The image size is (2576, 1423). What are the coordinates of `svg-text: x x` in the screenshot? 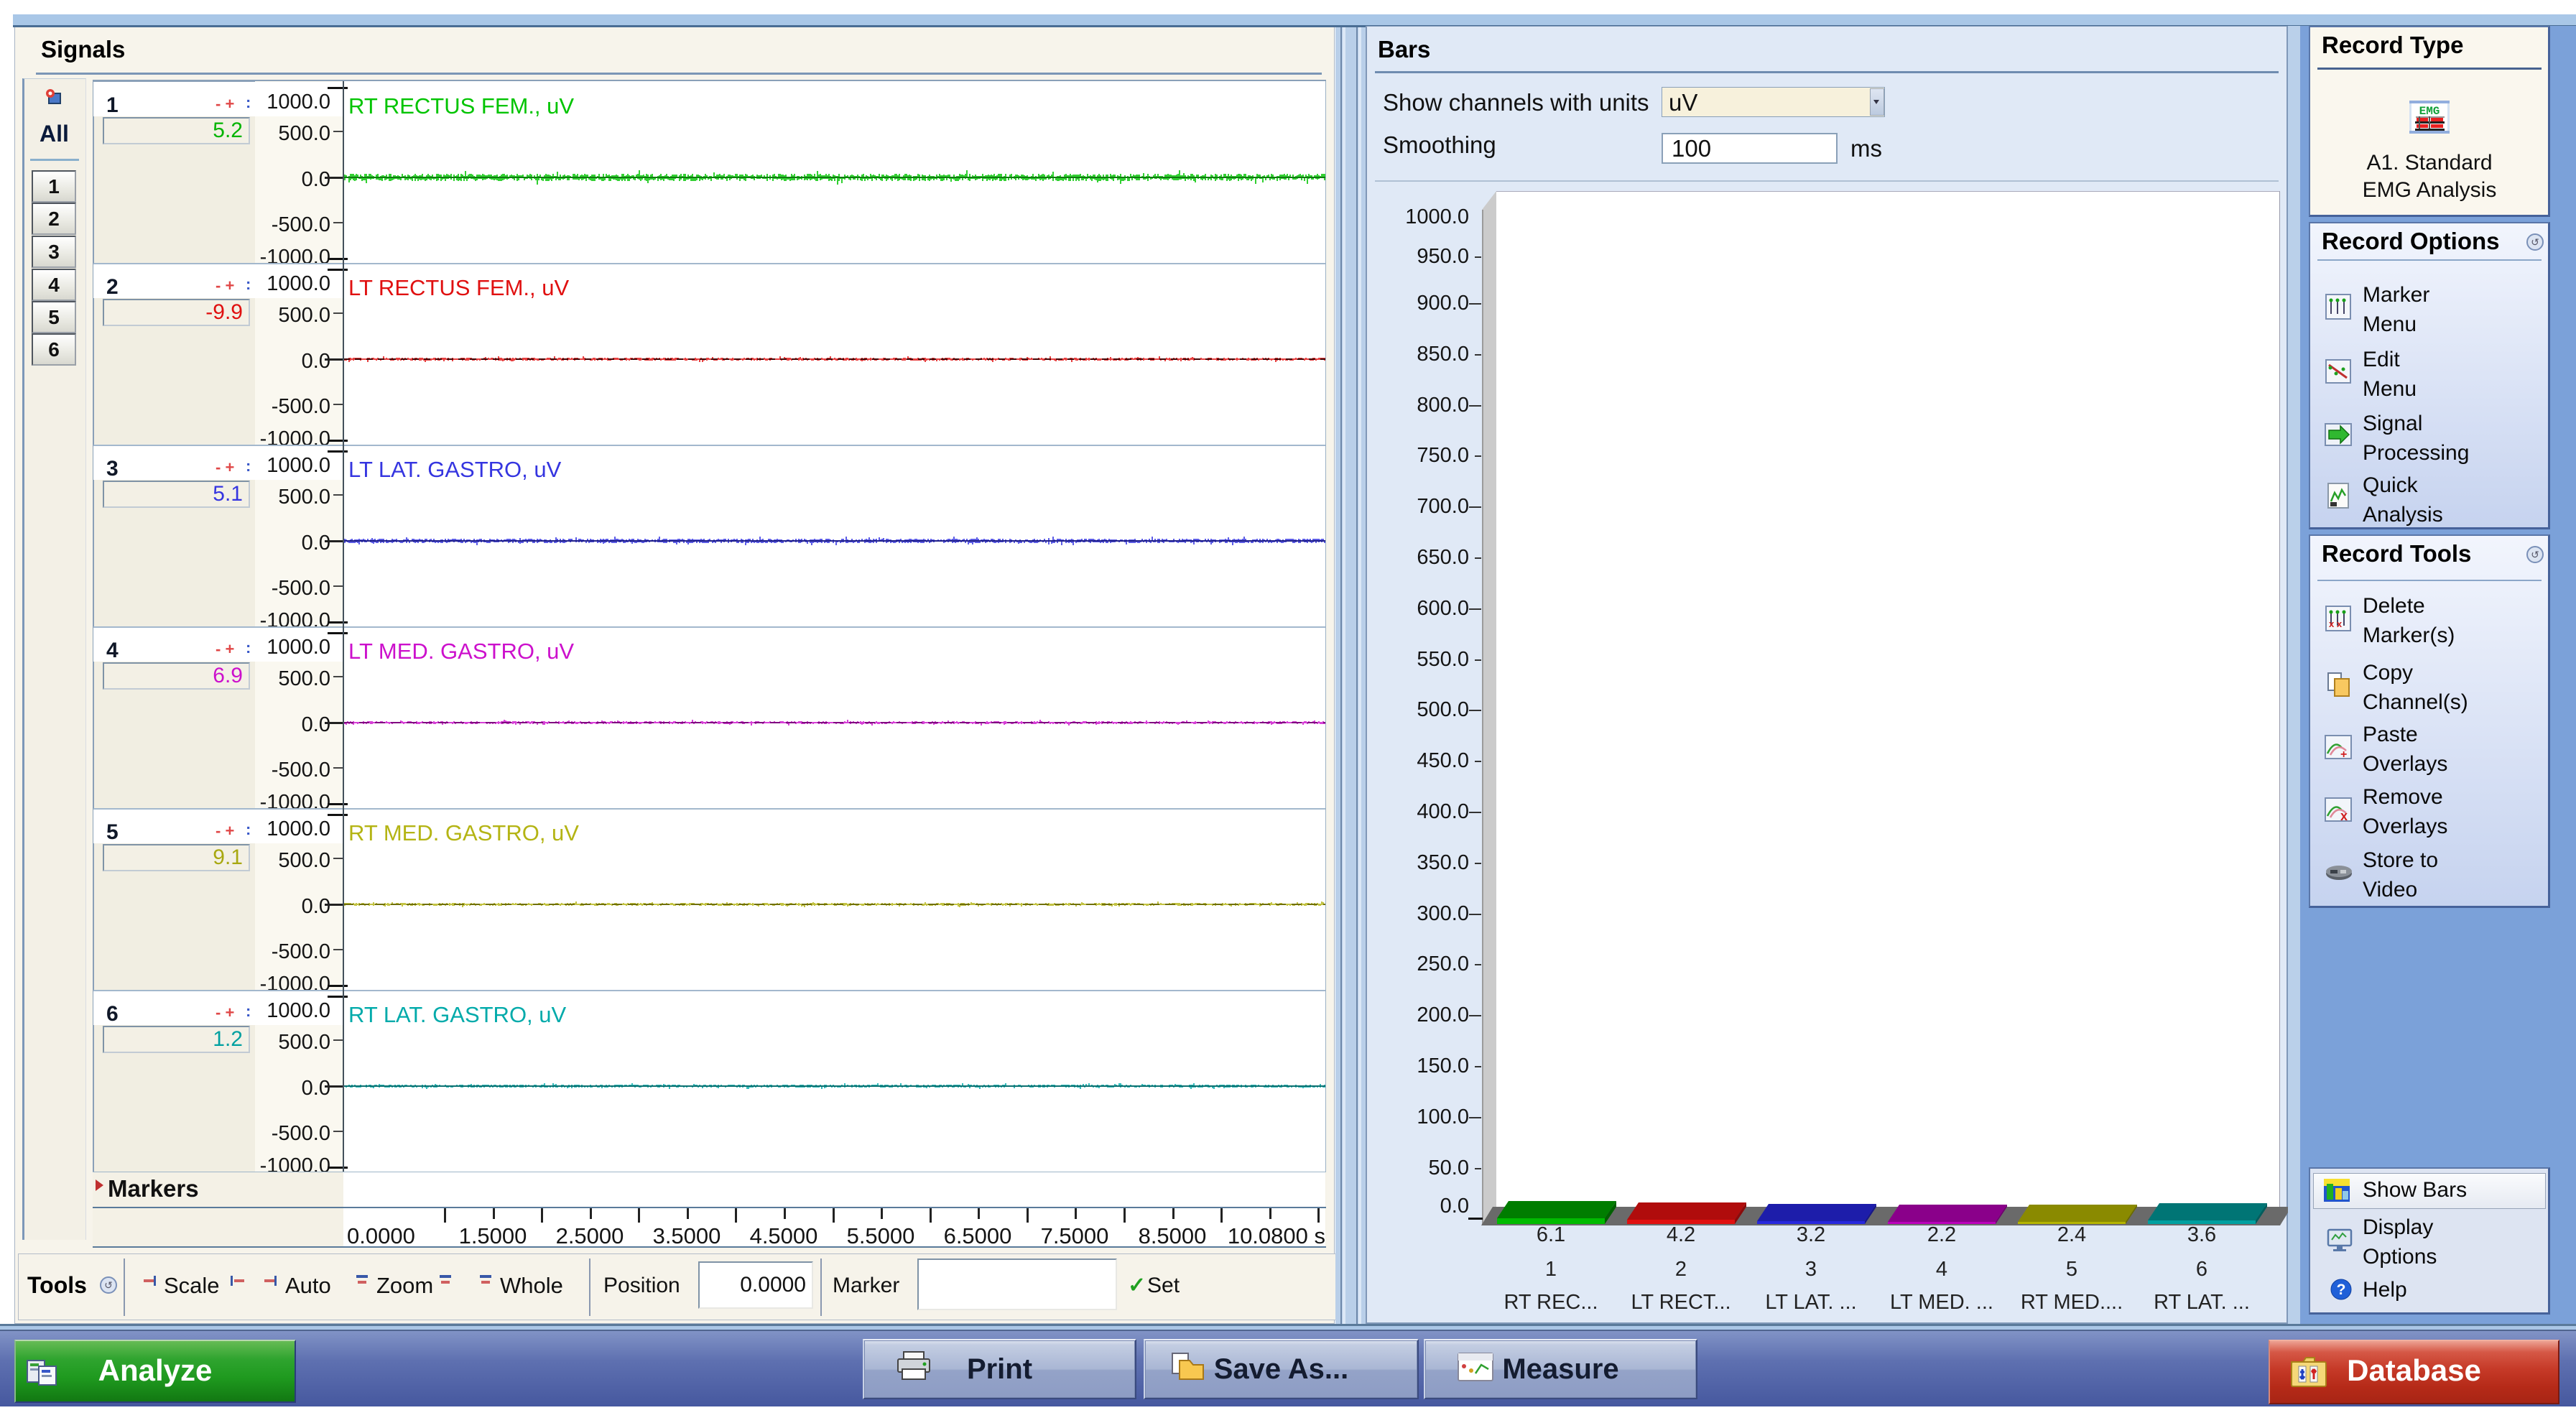 It's located at (2336, 623).